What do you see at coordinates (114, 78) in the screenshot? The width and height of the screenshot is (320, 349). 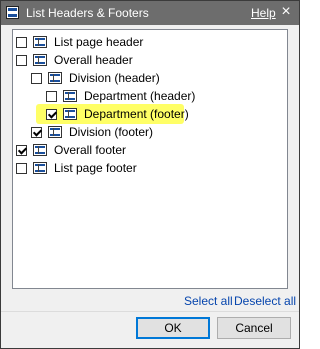 I see `tree-item-label: Division (header)` at bounding box center [114, 78].